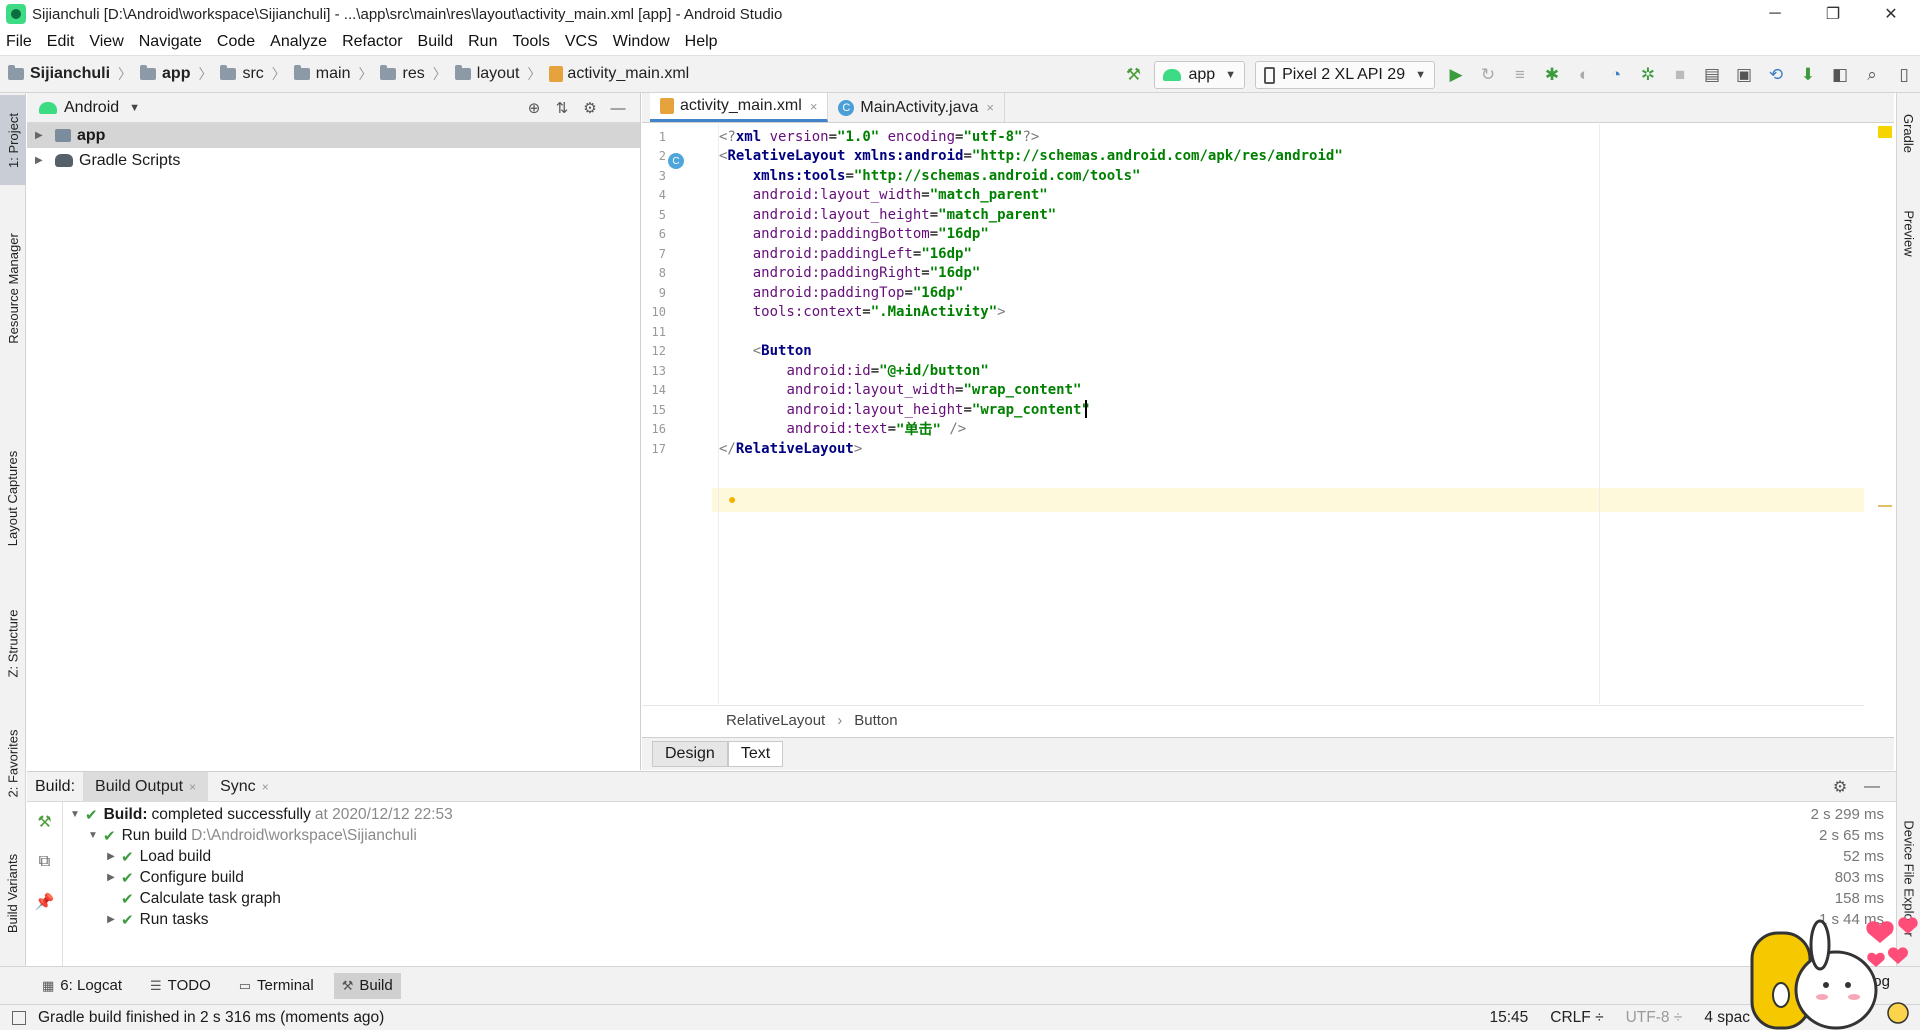  What do you see at coordinates (765, 352) in the screenshot?
I see `code-line: < Button` at bounding box center [765, 352].